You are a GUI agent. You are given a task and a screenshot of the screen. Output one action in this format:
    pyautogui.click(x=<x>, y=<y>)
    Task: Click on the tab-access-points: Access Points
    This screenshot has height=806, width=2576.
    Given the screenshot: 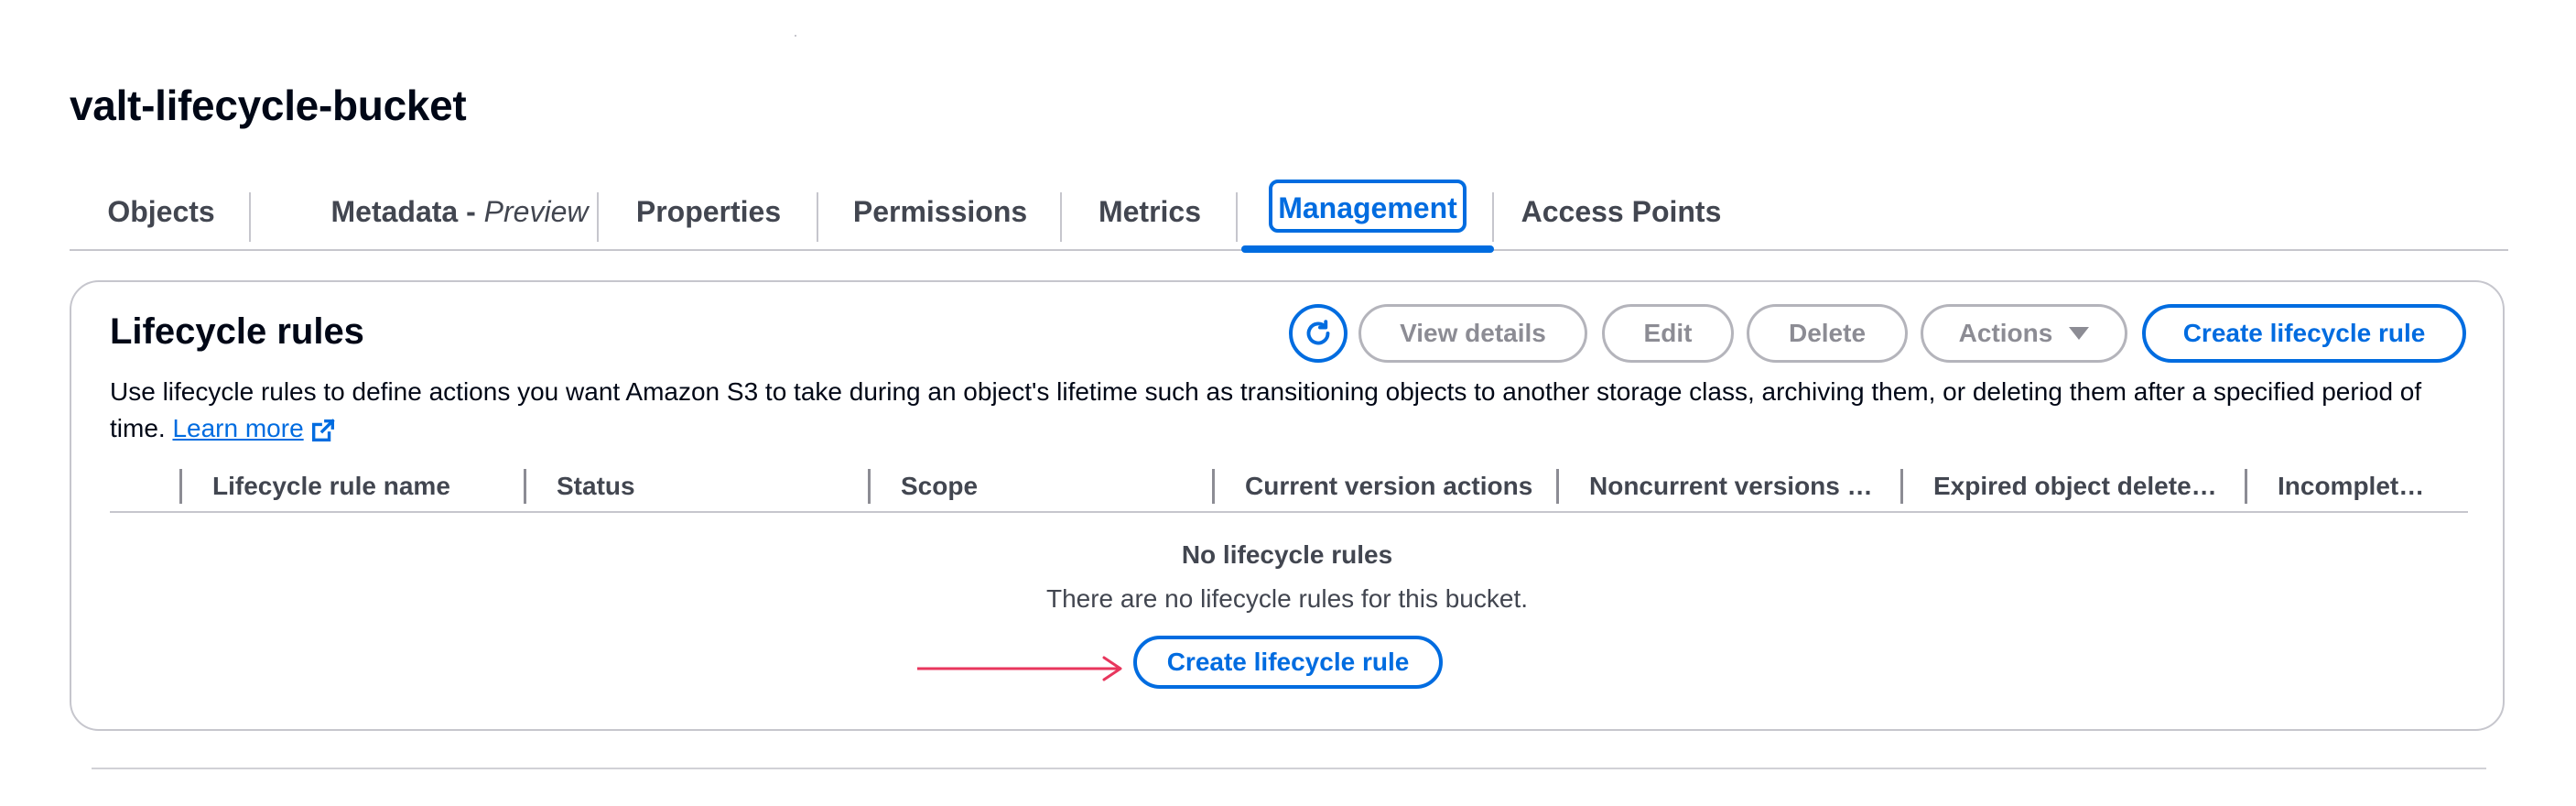 What is the action you would take?
    pyautogui.click(x=1622, y=211)
    